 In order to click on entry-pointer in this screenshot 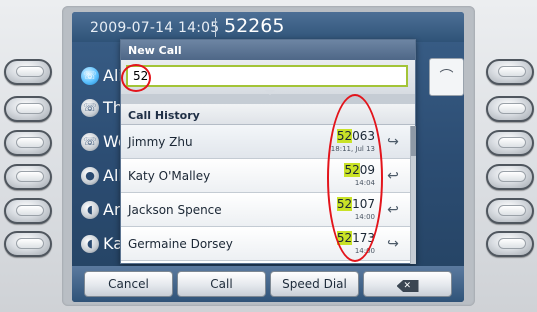, I will do `click(270, 92)`.